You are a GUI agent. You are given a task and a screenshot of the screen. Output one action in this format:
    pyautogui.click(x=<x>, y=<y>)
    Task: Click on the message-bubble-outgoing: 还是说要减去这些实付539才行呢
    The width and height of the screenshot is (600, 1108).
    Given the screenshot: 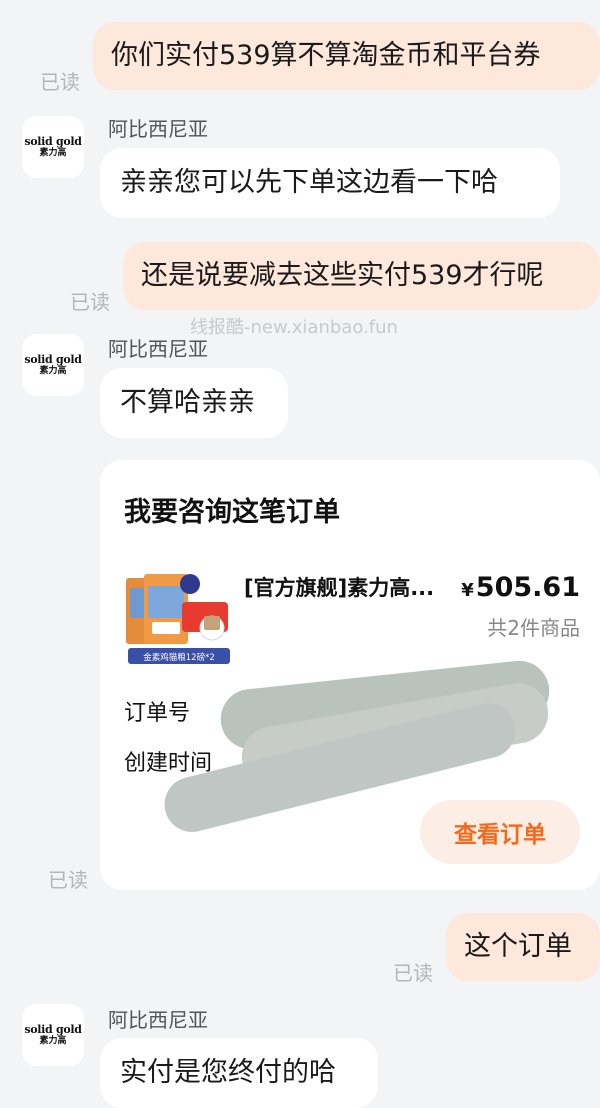 What is the action you would take?
    pyautogui.click(x=361, y=276)
    